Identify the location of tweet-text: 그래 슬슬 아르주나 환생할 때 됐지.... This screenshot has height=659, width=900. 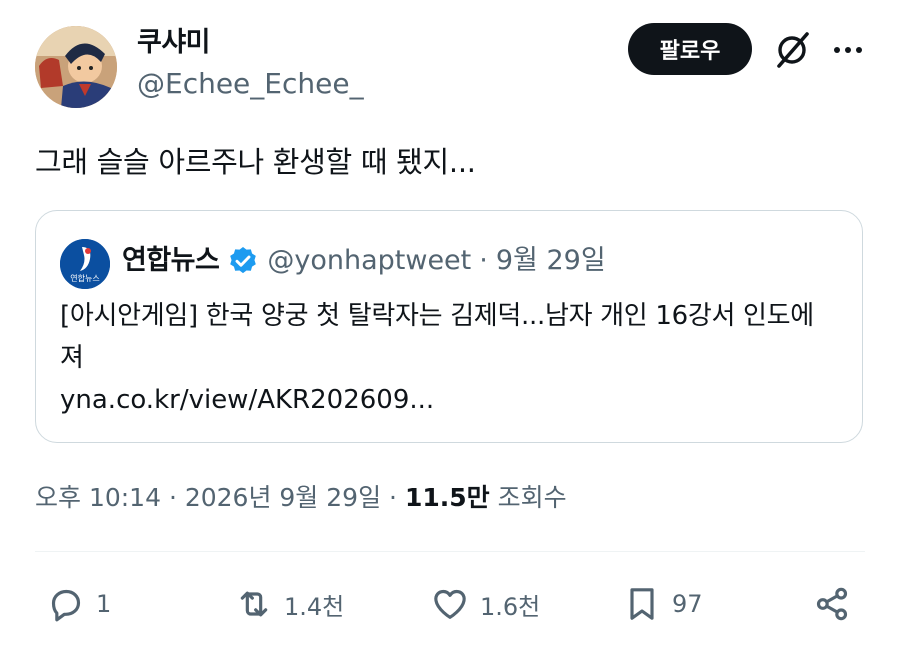
(255, 162).